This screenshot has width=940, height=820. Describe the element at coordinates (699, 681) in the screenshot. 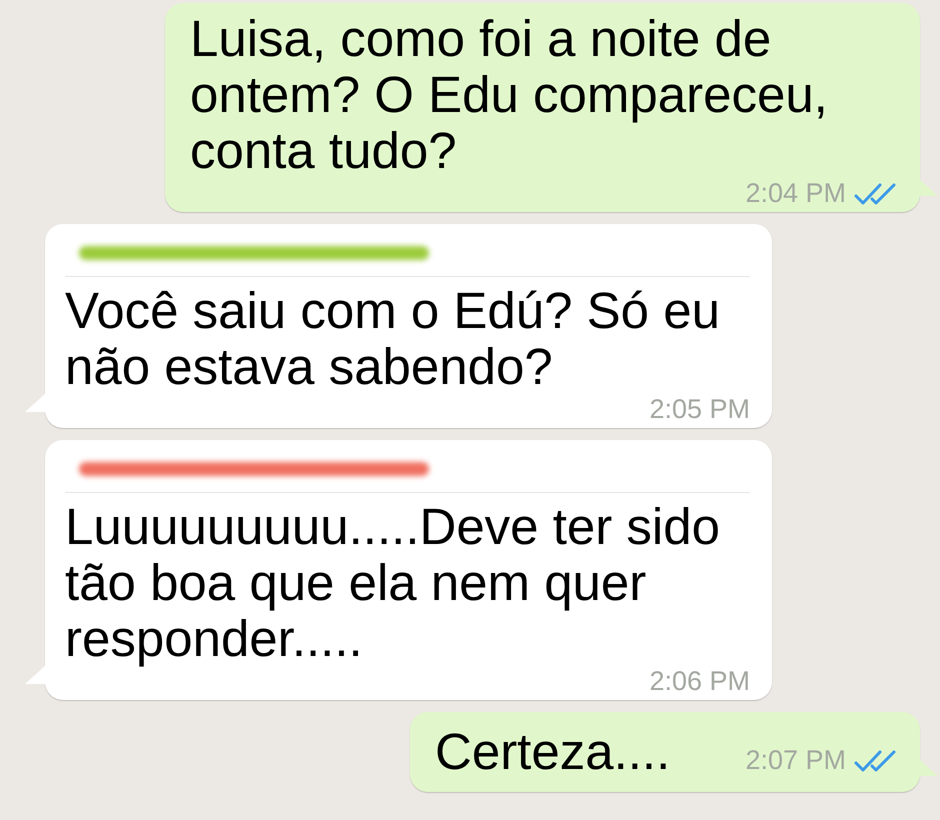

I see `message-time: 2:06 PM` at that location.